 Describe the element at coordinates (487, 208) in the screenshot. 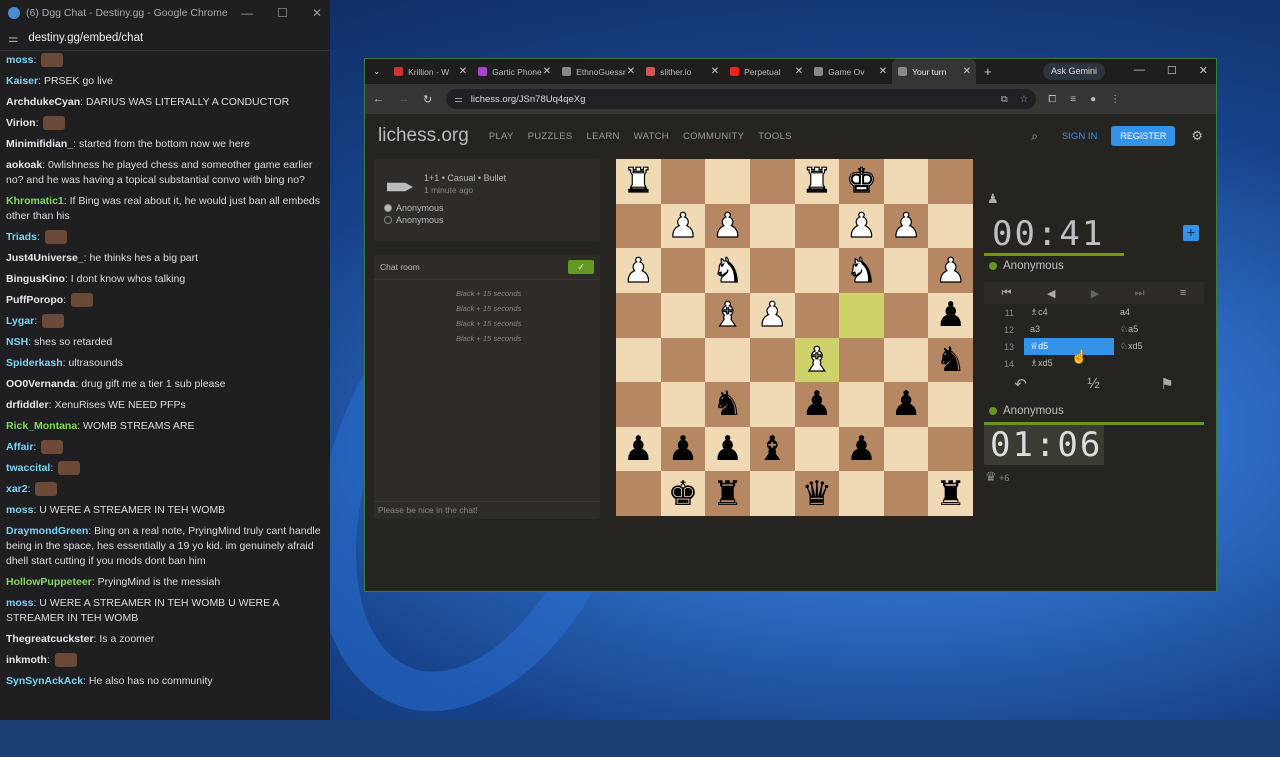

I see `white-player: Anonymous` at that location.